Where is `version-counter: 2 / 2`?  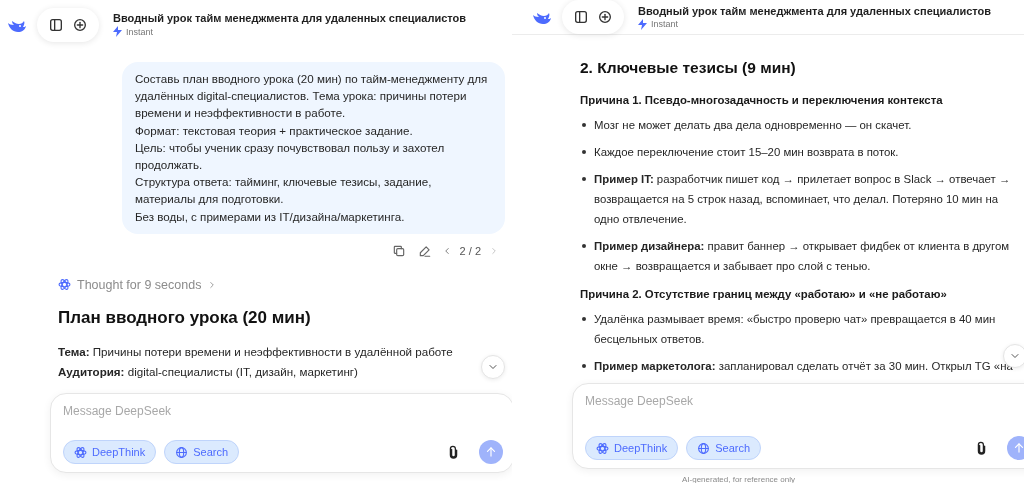
version-counter: 2 / 2 is located at coordinates (470, 250).